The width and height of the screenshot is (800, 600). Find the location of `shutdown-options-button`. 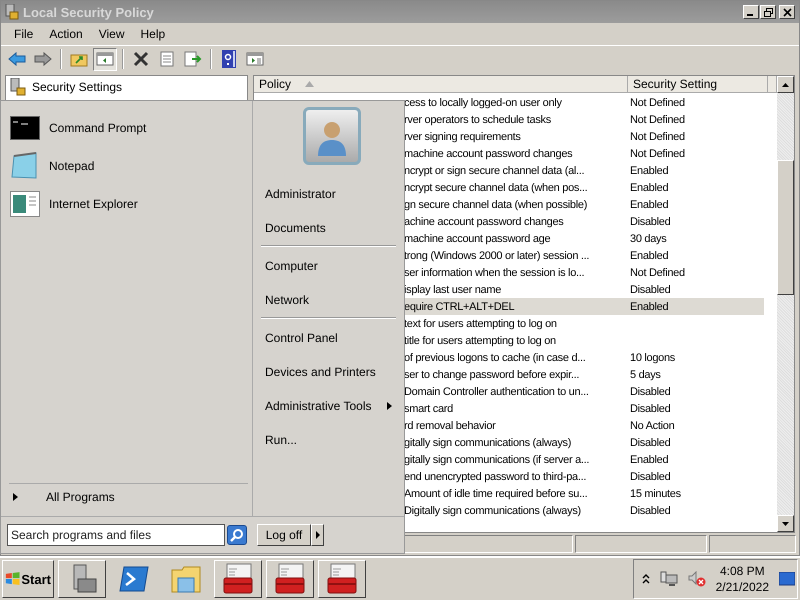

shutdown-options-button is located at coordinates (317, 535).